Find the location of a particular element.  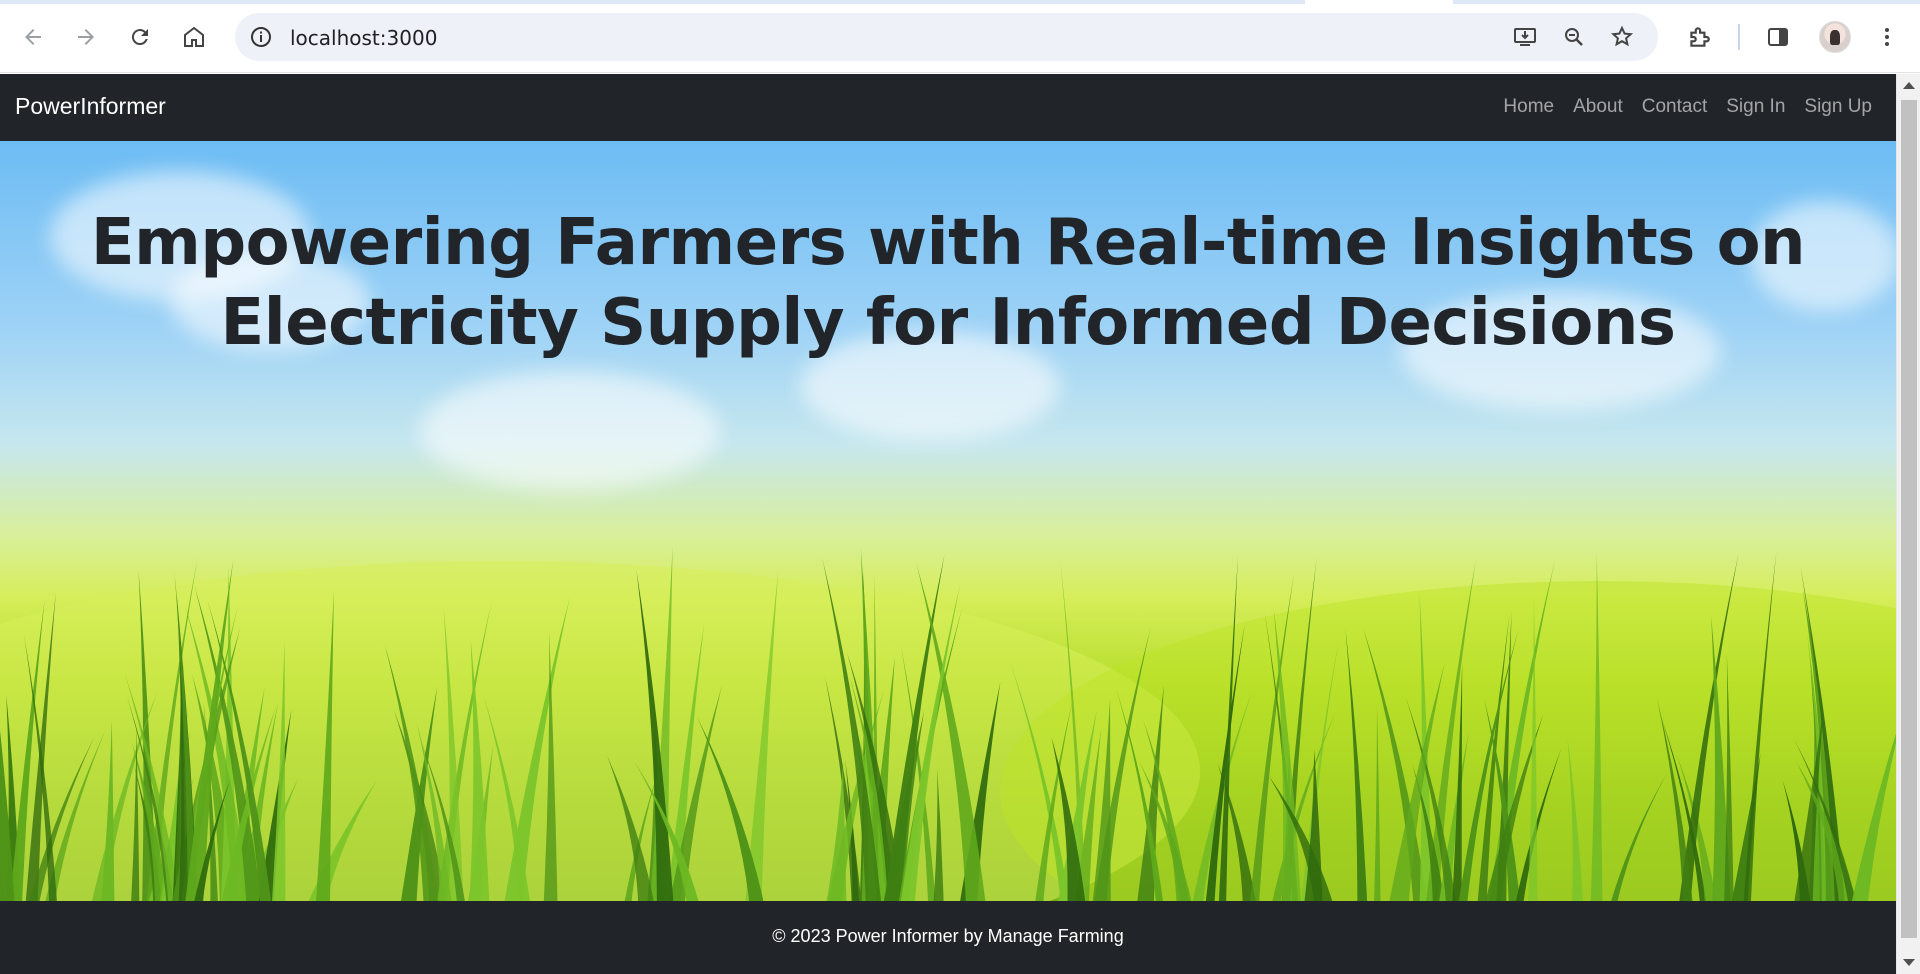

nav-links: Home About Contact Sign In Sign Up is located at coordinates (1687, 107).